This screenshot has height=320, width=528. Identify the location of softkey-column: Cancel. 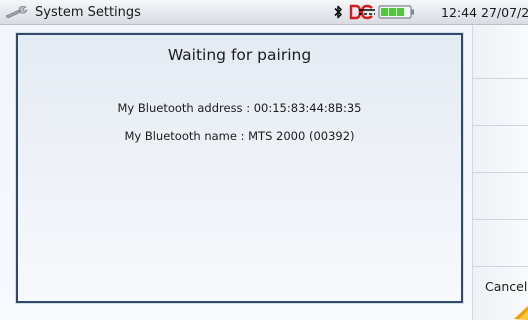
(500, 172).